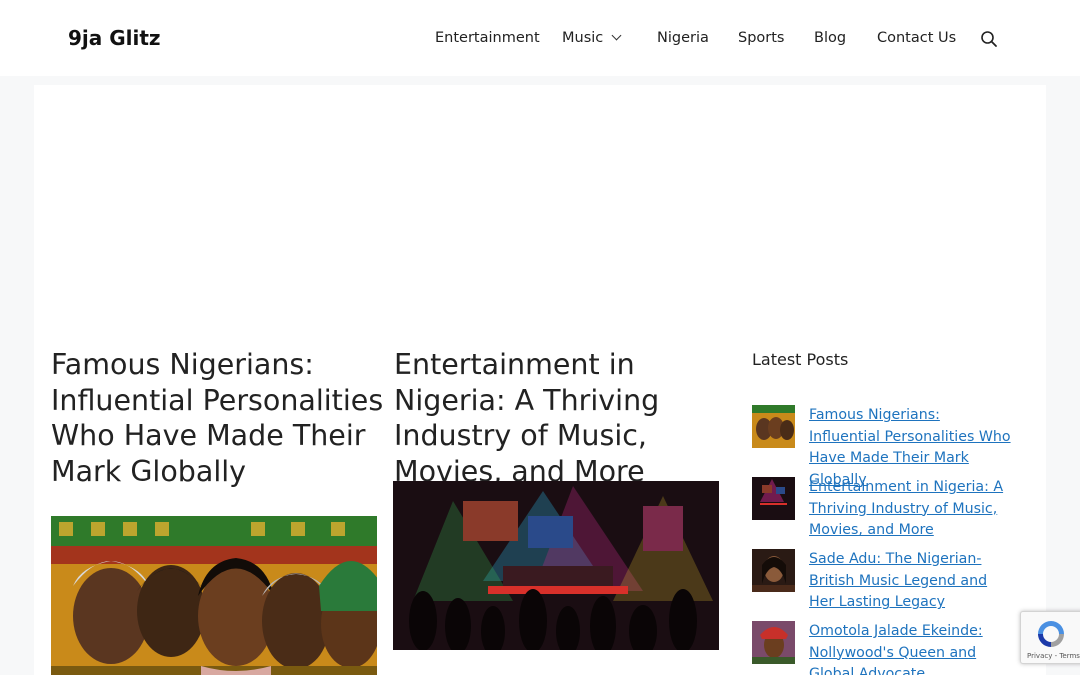  What do you see at coordinates (1053, 656) in the screenshot?
I see `recaptcha-terms: Privacy - Terms` at bounding box center [1053, 656].